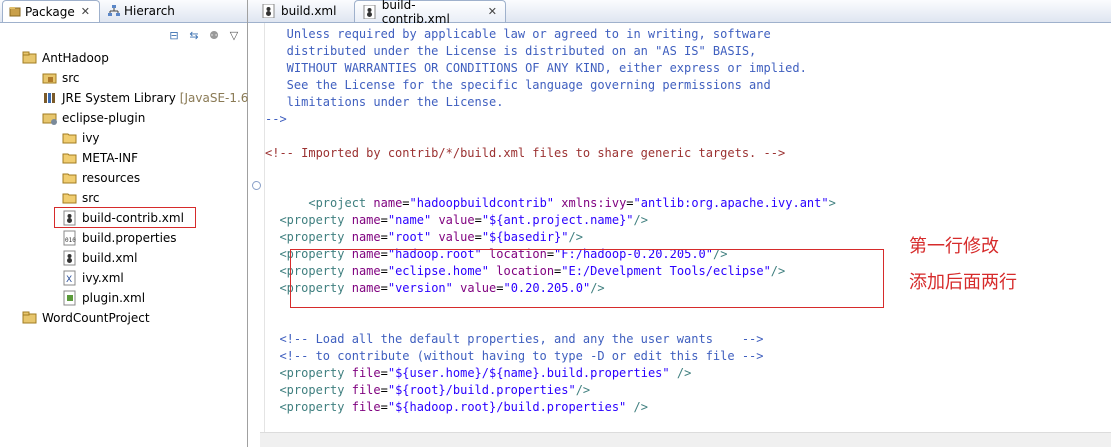 The width and height of the screenshot is (1111, 447). Describe the element at coordinates (507, 407) in the screenshot. I see `value-token: "${hadoop.root}/build.properties"` at that location.